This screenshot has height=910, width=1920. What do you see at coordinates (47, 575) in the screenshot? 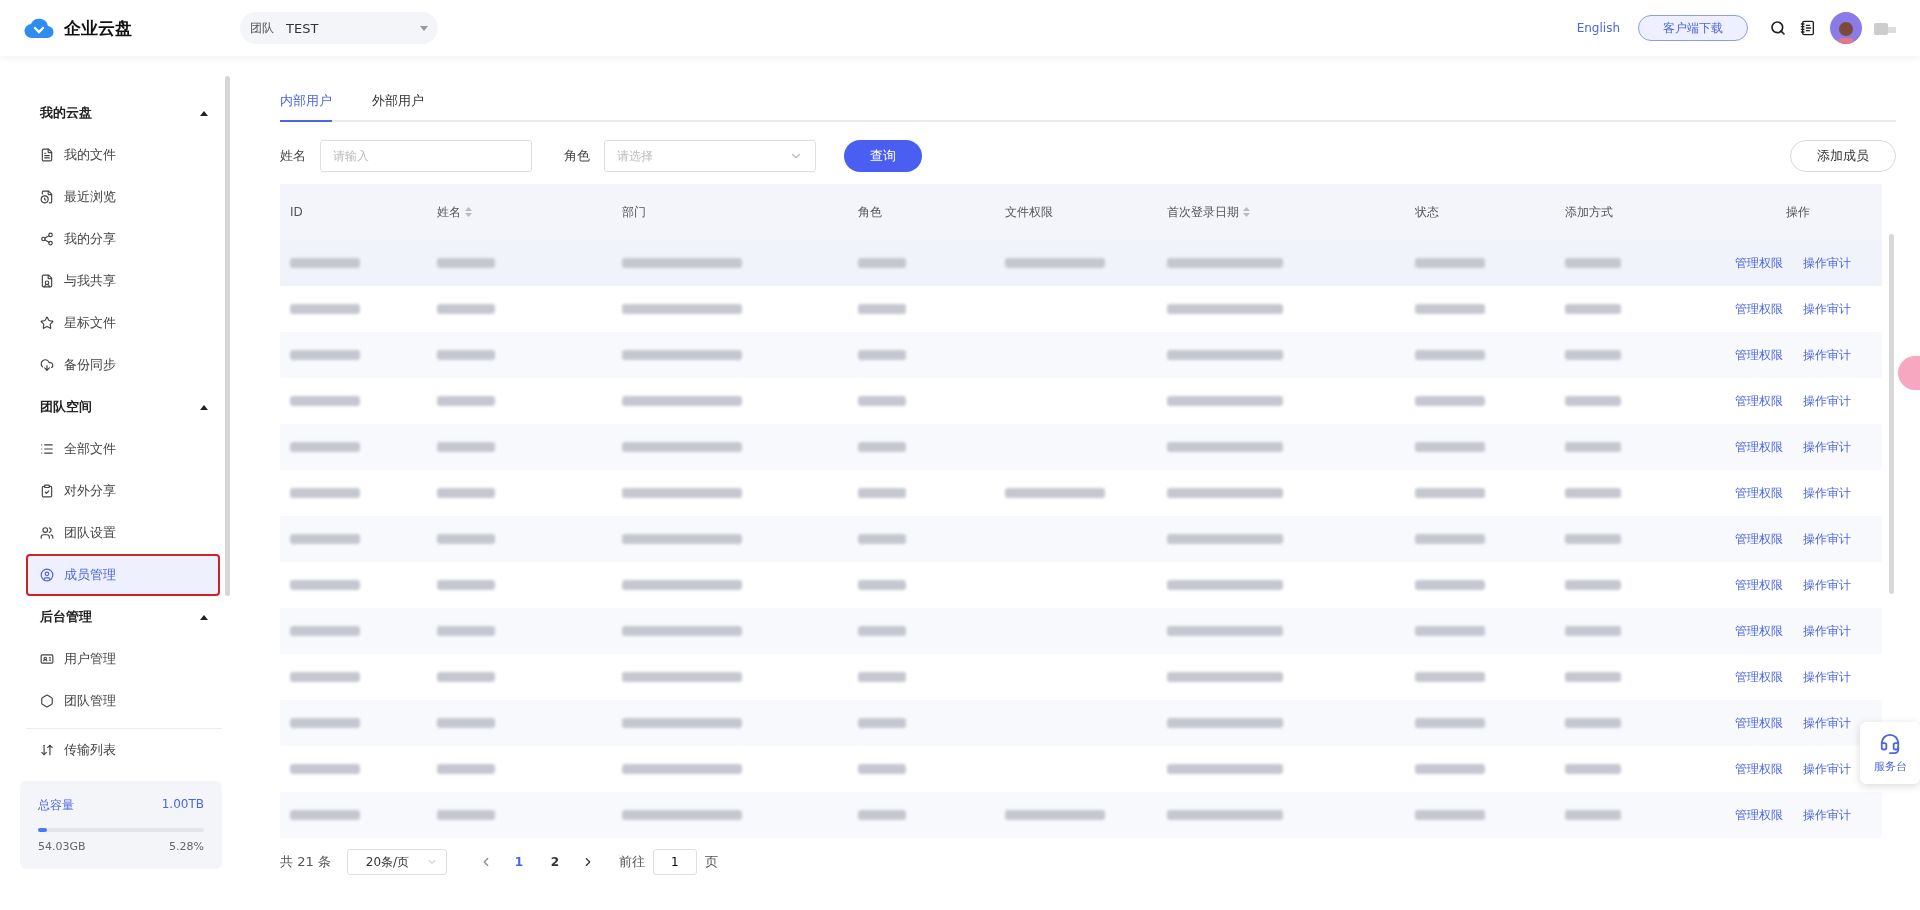
I see `user-circle-icon` at bounding box center [47, 575].